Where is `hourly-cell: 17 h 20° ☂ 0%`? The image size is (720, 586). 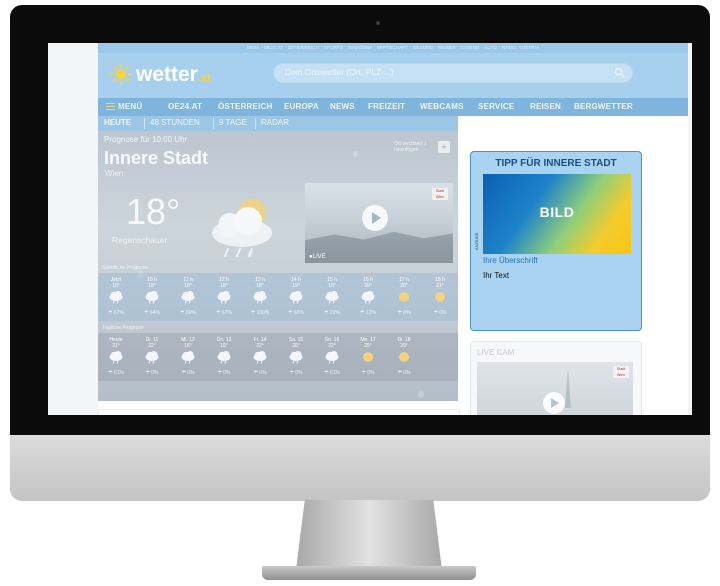
hourly-cell: 17 h 20° ☂ 0% is located at coordinates (404, 297).